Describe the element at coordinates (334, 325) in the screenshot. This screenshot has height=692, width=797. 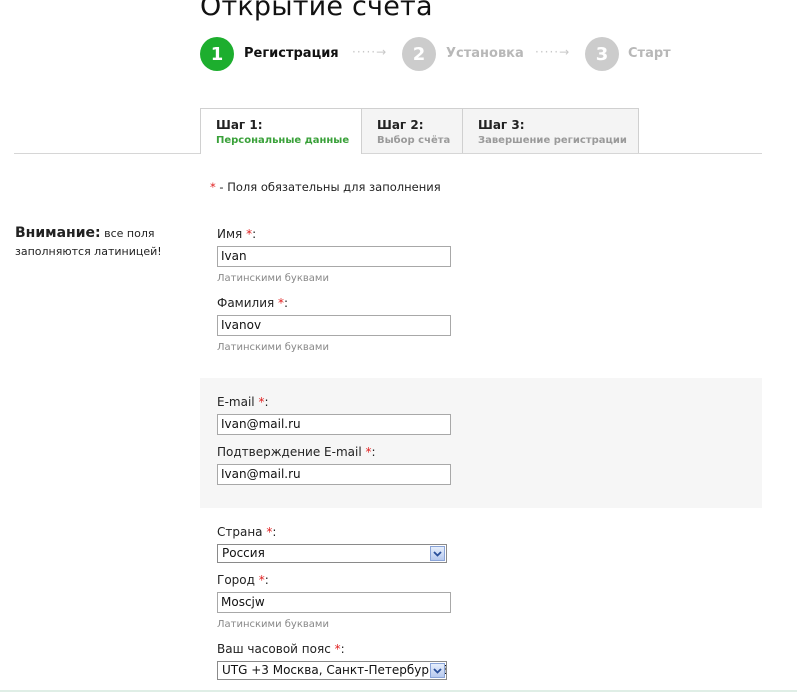
I see `last-name-input: Ivanov` at that location.